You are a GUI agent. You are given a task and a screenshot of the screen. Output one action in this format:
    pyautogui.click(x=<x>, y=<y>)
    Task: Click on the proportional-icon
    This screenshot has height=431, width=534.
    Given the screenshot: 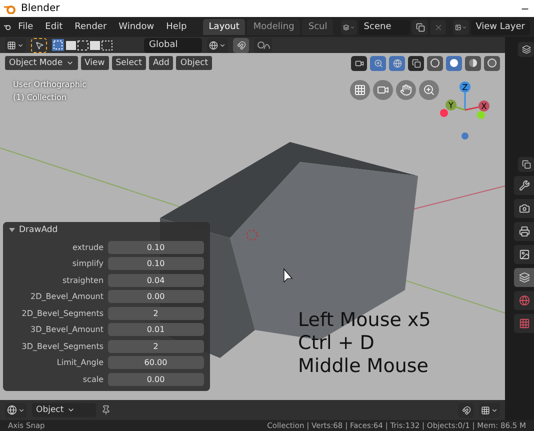 What is the action you would take?
    pyautogui.click(x=263, y=45)
    